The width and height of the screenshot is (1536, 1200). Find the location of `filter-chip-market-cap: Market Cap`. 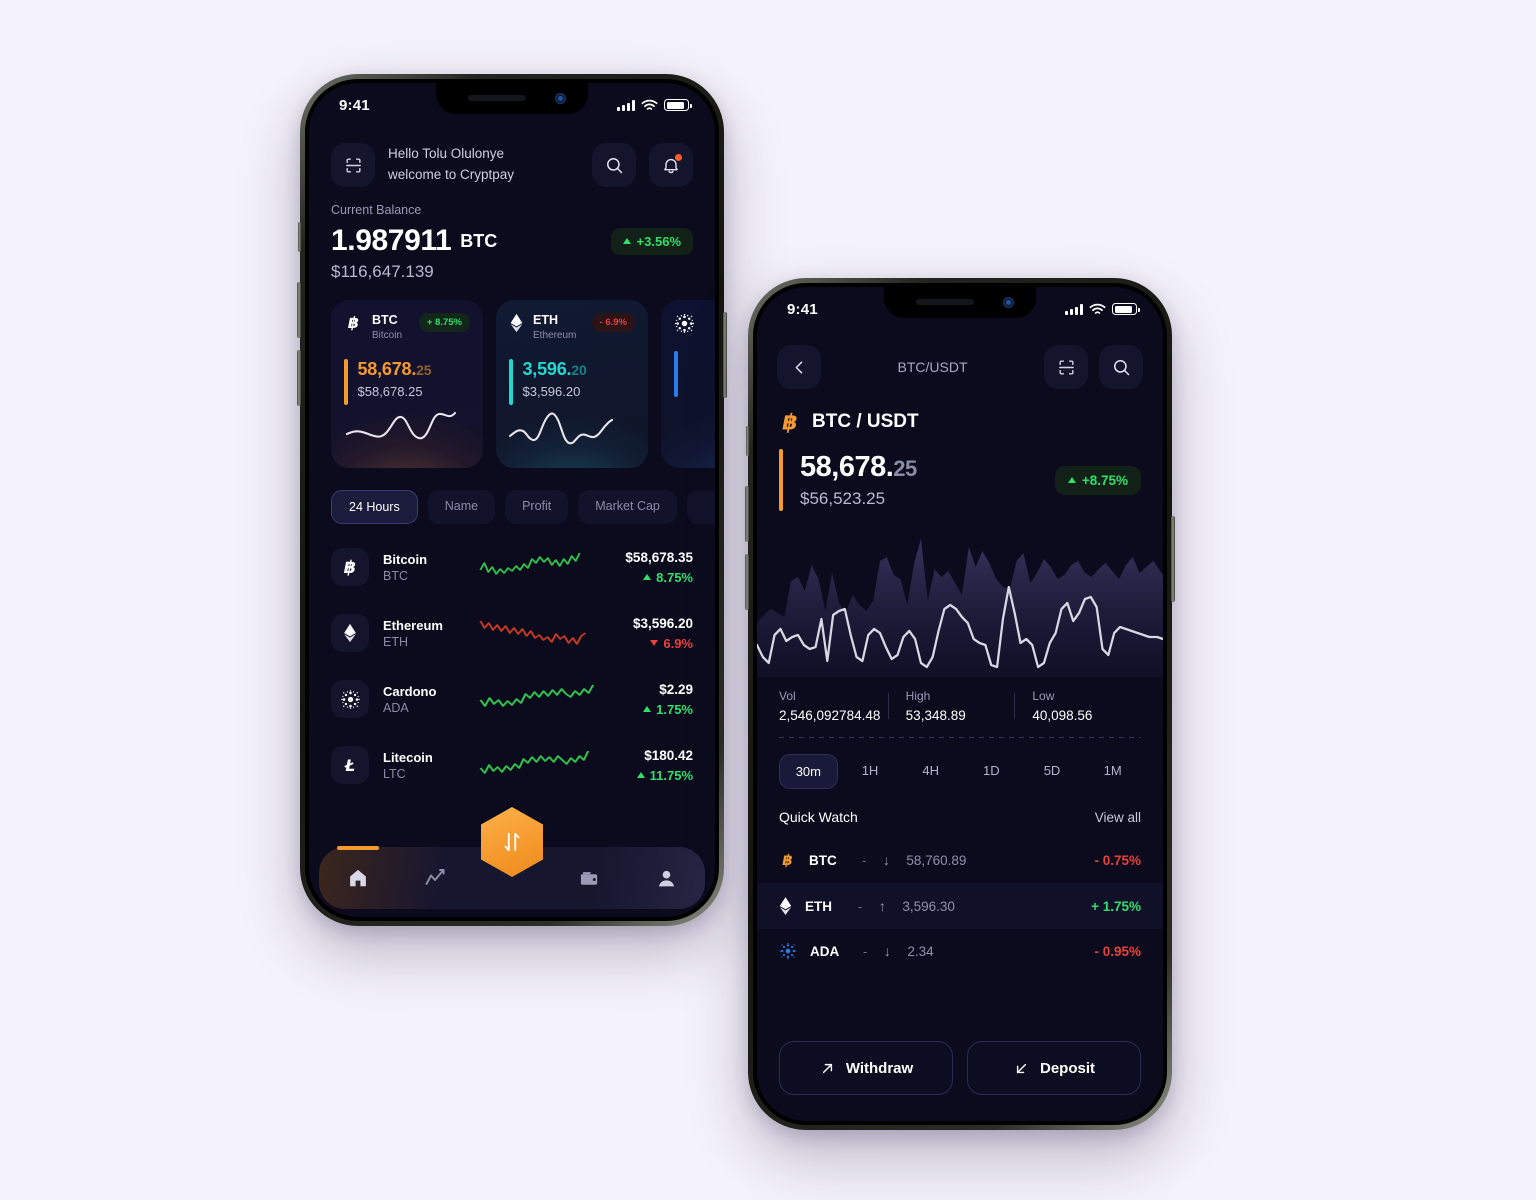

filter-chip-market-cap: Market Cap is located at coordinates (627, 507).